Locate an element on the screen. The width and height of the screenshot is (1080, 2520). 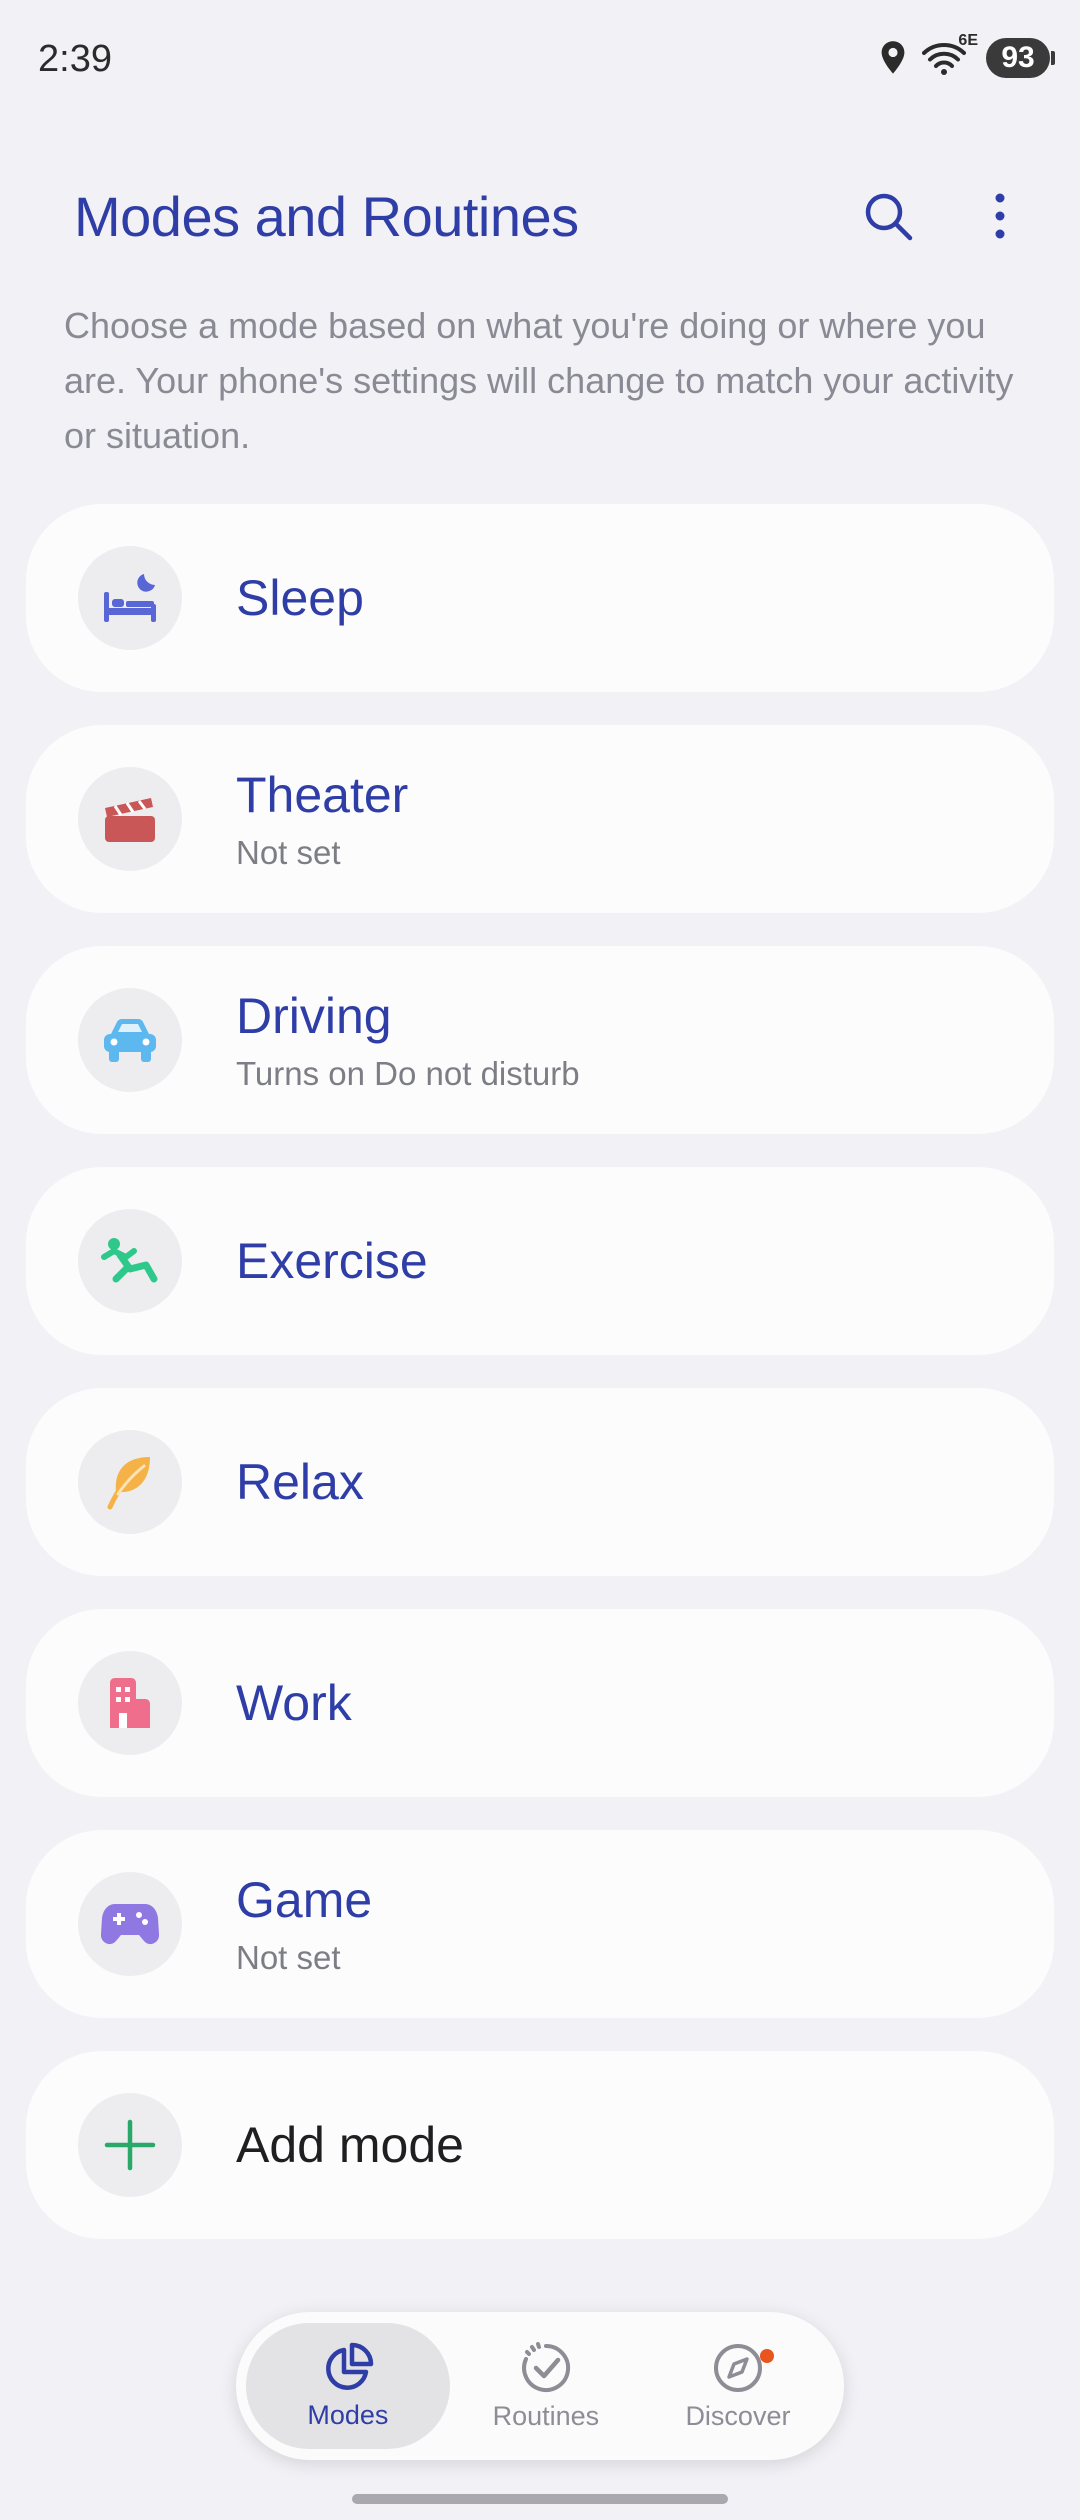
mode-label: Relax is located at coordinates (300, 1482).